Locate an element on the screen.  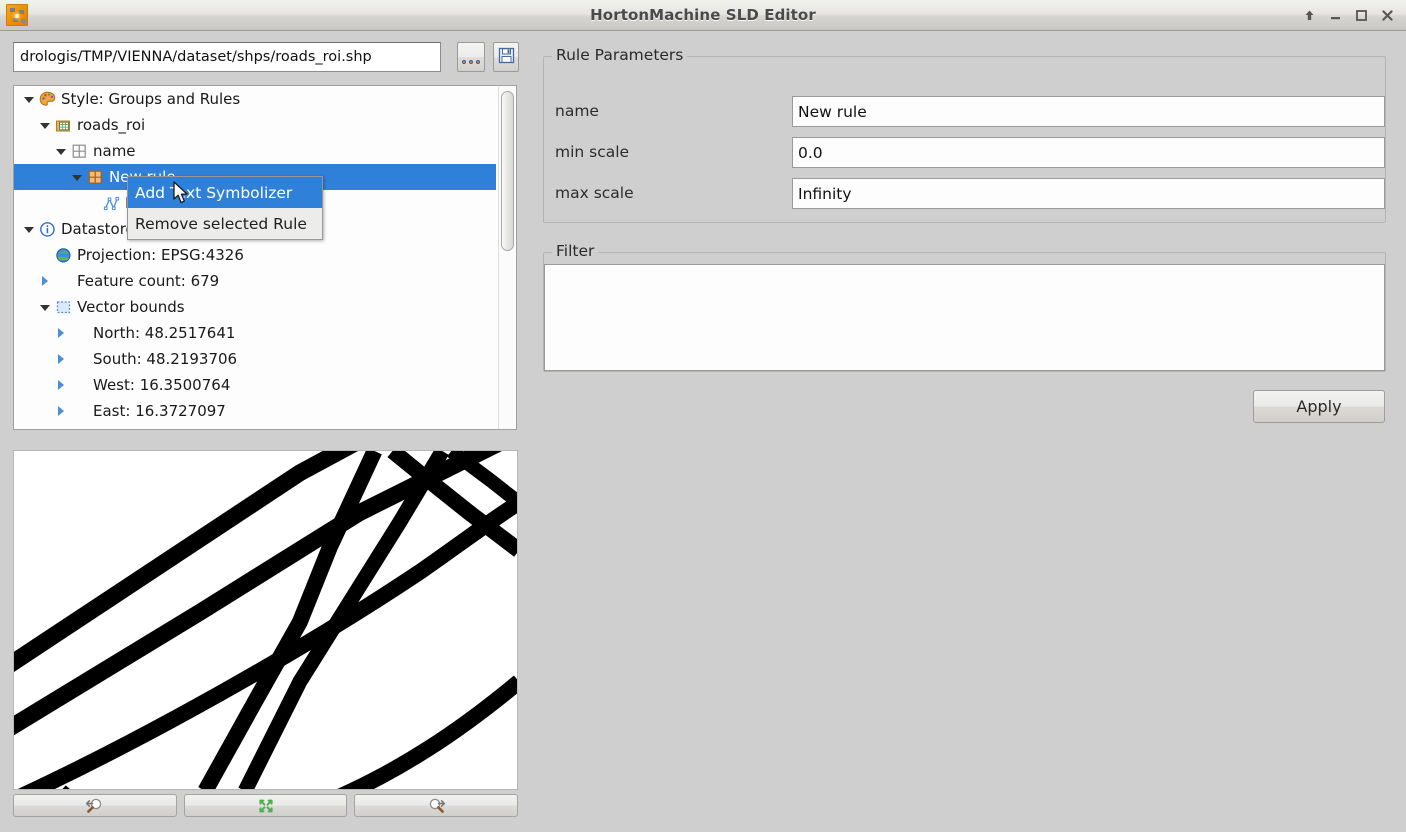
map-toolbar is located at coordinates (266, 805).